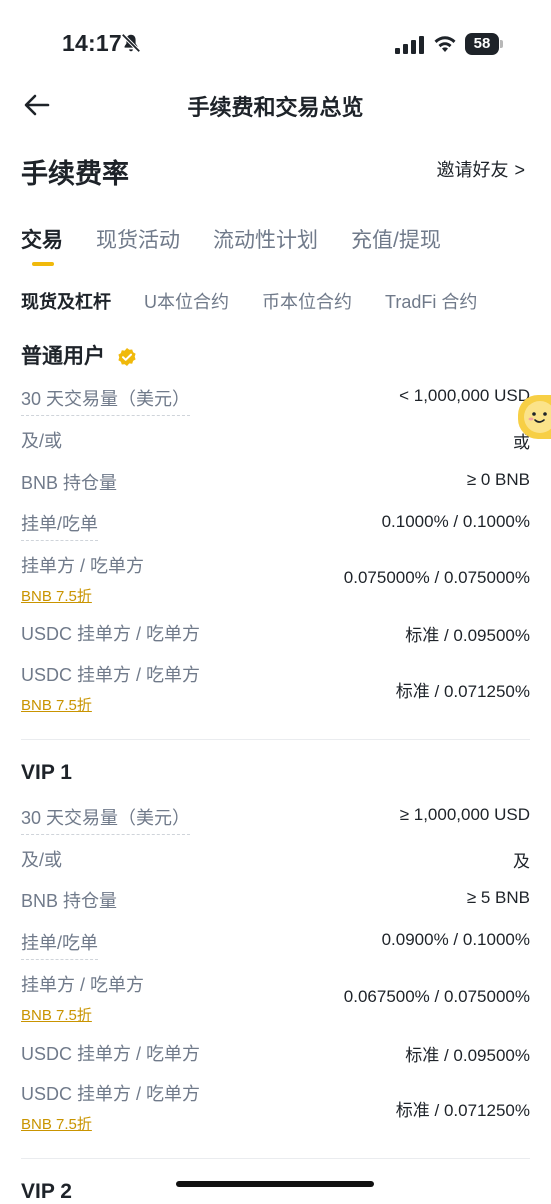 This screenshot has height=1204, width=551. I want to click on battery-tip, so click(501, 44).